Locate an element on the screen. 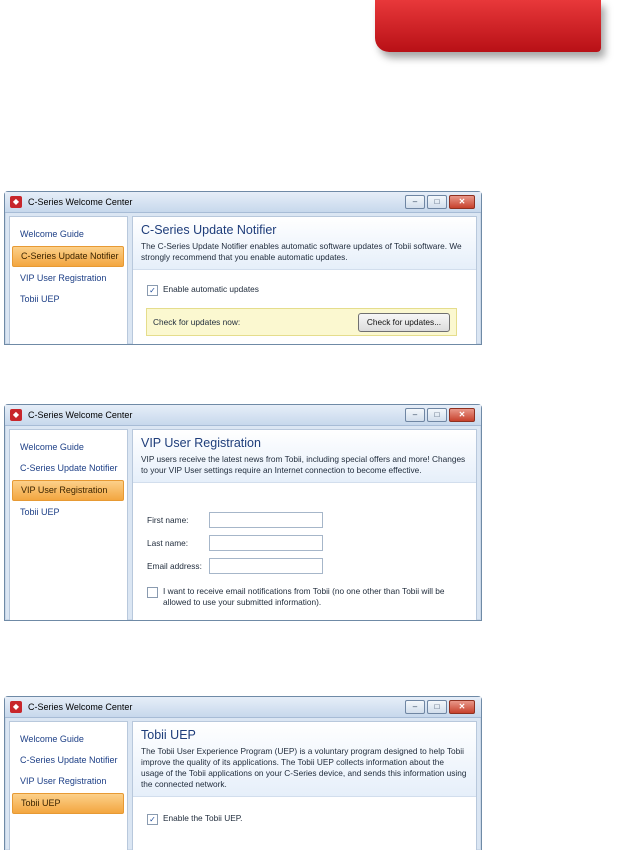 This screenshot has height=850, width=629. uep-checkbox-row: ✓ Enable the Tobii UEP. is located at coordinates (195, 819).